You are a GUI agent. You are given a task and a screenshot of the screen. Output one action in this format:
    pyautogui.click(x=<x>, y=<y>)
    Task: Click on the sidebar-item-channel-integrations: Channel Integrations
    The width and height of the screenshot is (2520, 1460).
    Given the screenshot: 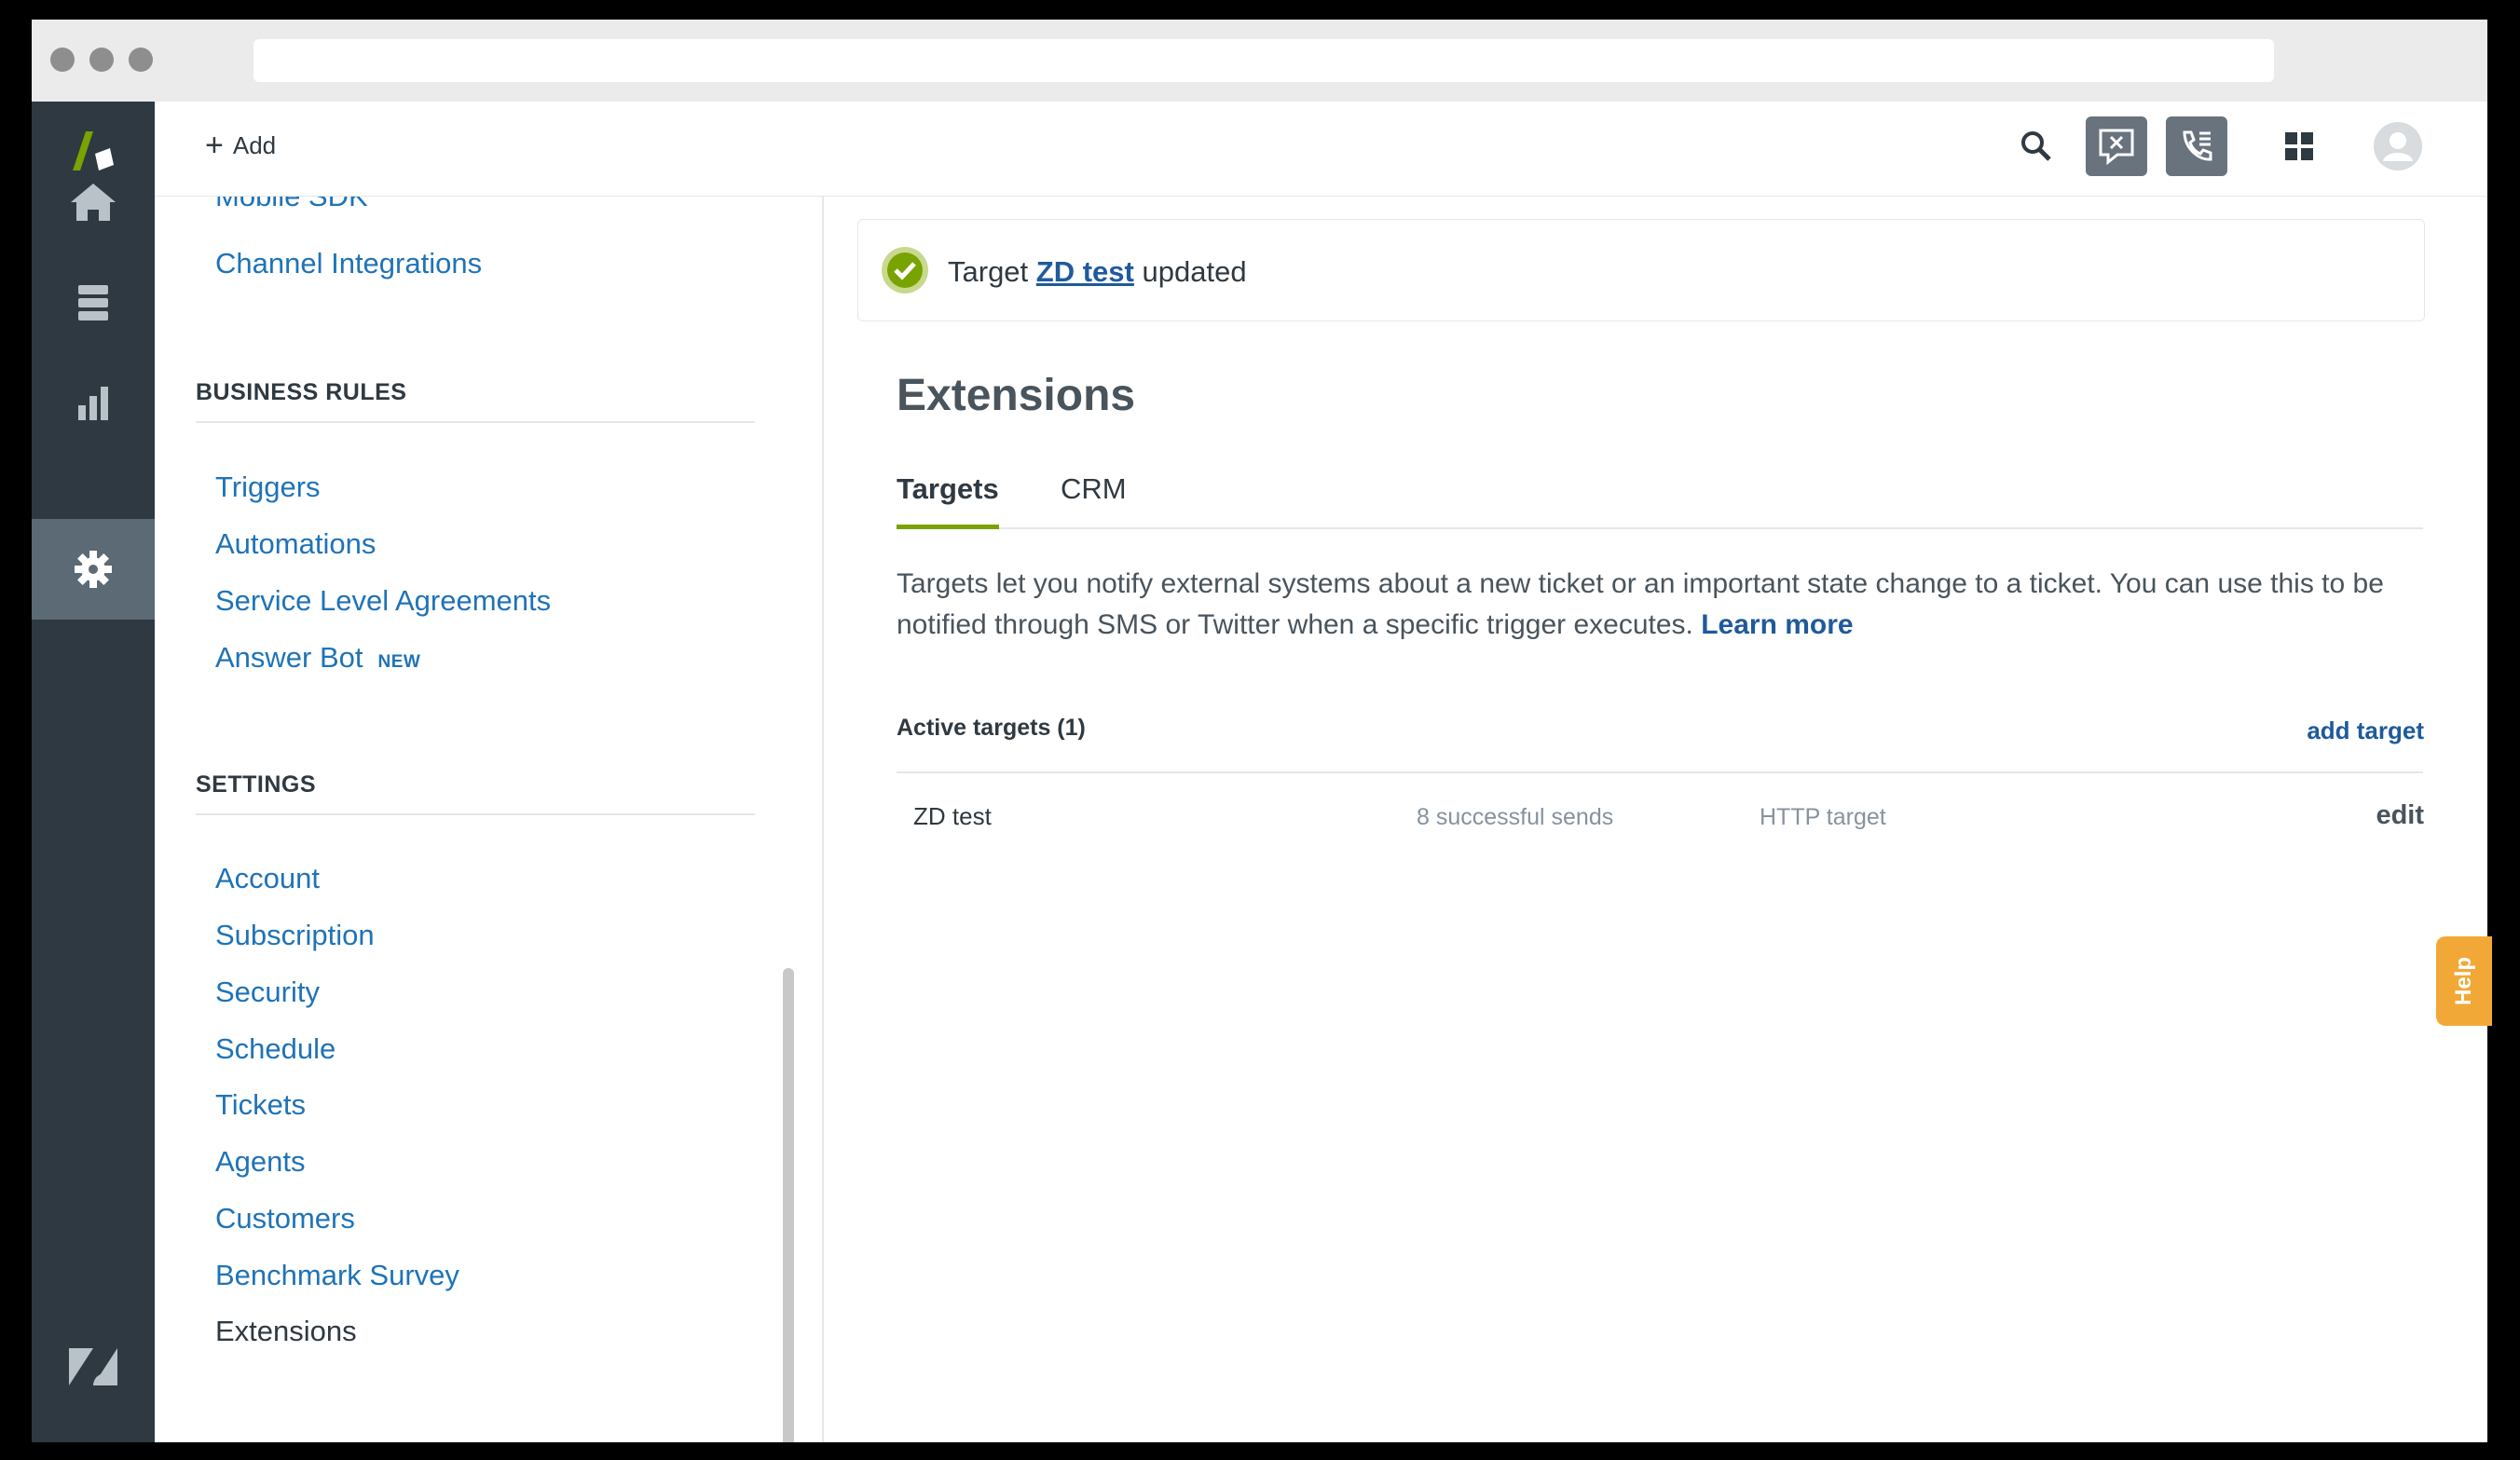 What is the action you would take?
    pyautogui.click(x=348, y=263)
    